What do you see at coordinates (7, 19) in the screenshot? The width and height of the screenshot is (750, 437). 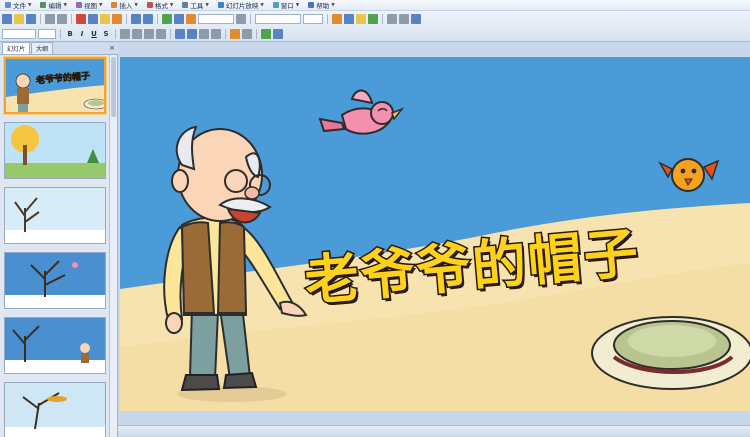 I see `new-icon` at bounding box center [7, 19].